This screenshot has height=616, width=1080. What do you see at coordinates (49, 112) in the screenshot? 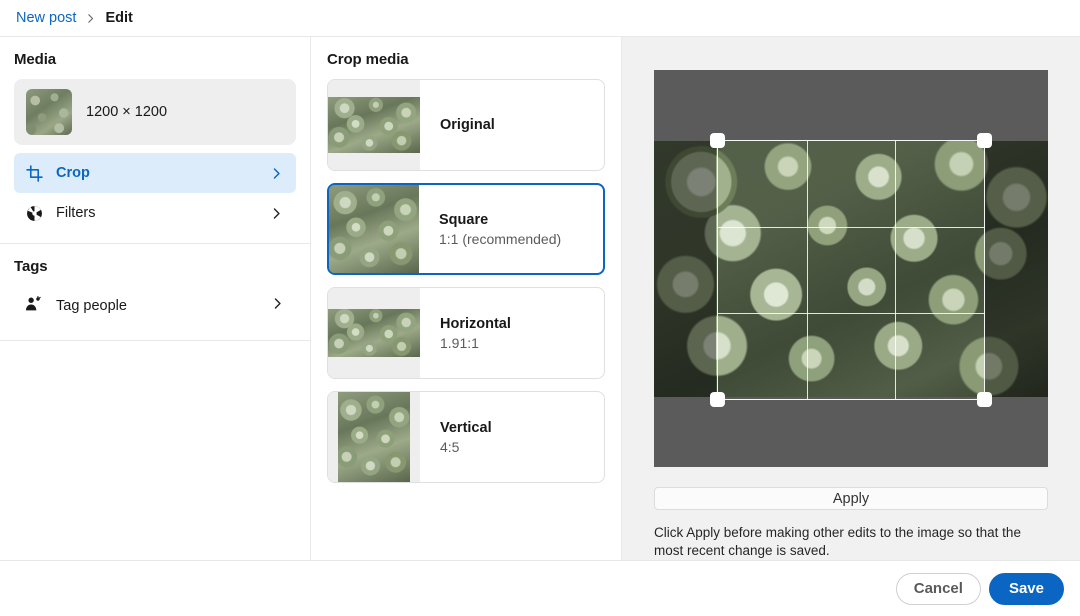
I see `media-thumbnail` at bounding box center [49, 112].